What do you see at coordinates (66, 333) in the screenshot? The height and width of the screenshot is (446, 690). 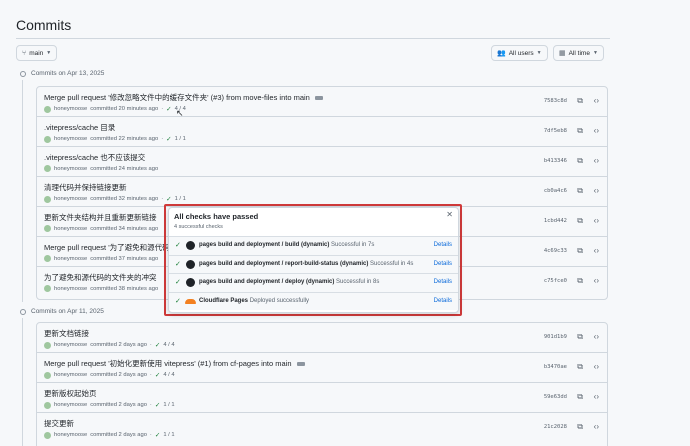 I see `commit-message: 更新文档链接` at bounding box center [66, 333].